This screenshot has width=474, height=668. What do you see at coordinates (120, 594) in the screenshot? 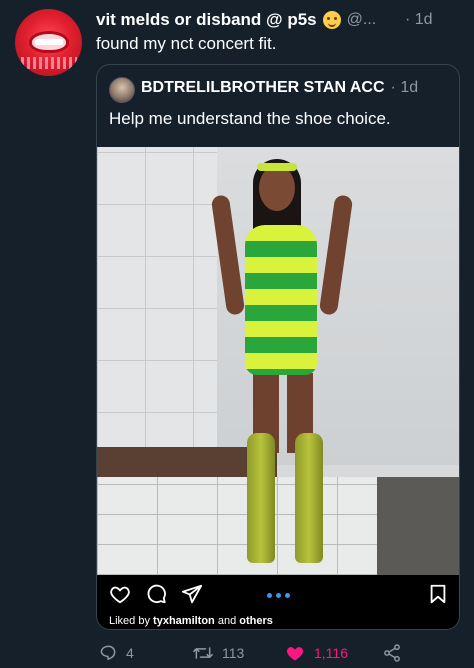
I see `heart-outline-icon` at bounding box center [120, 594].